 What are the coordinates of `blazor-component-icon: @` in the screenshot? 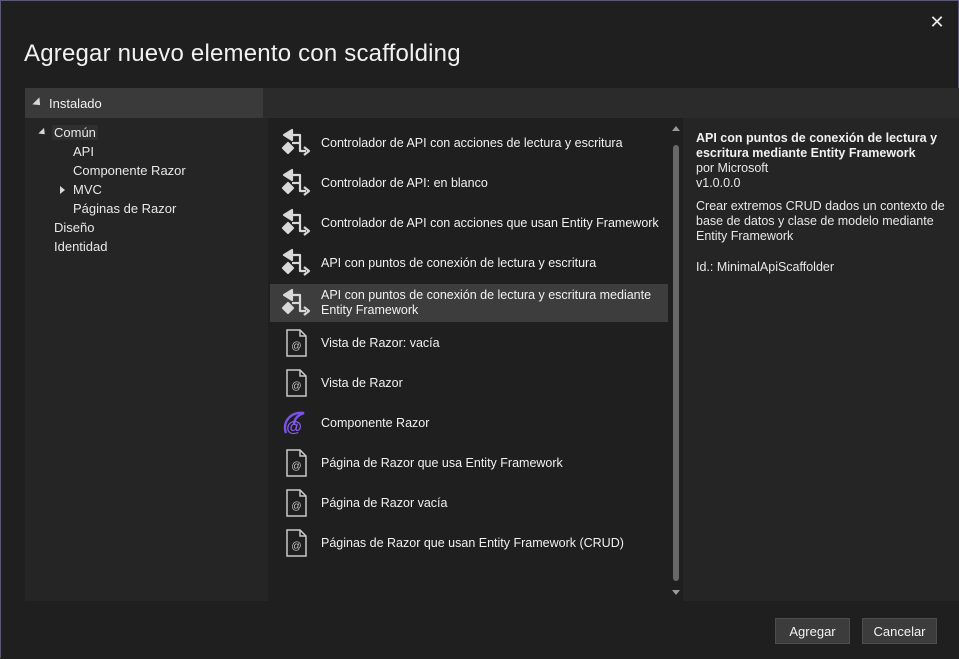 It's located at (296, 423).